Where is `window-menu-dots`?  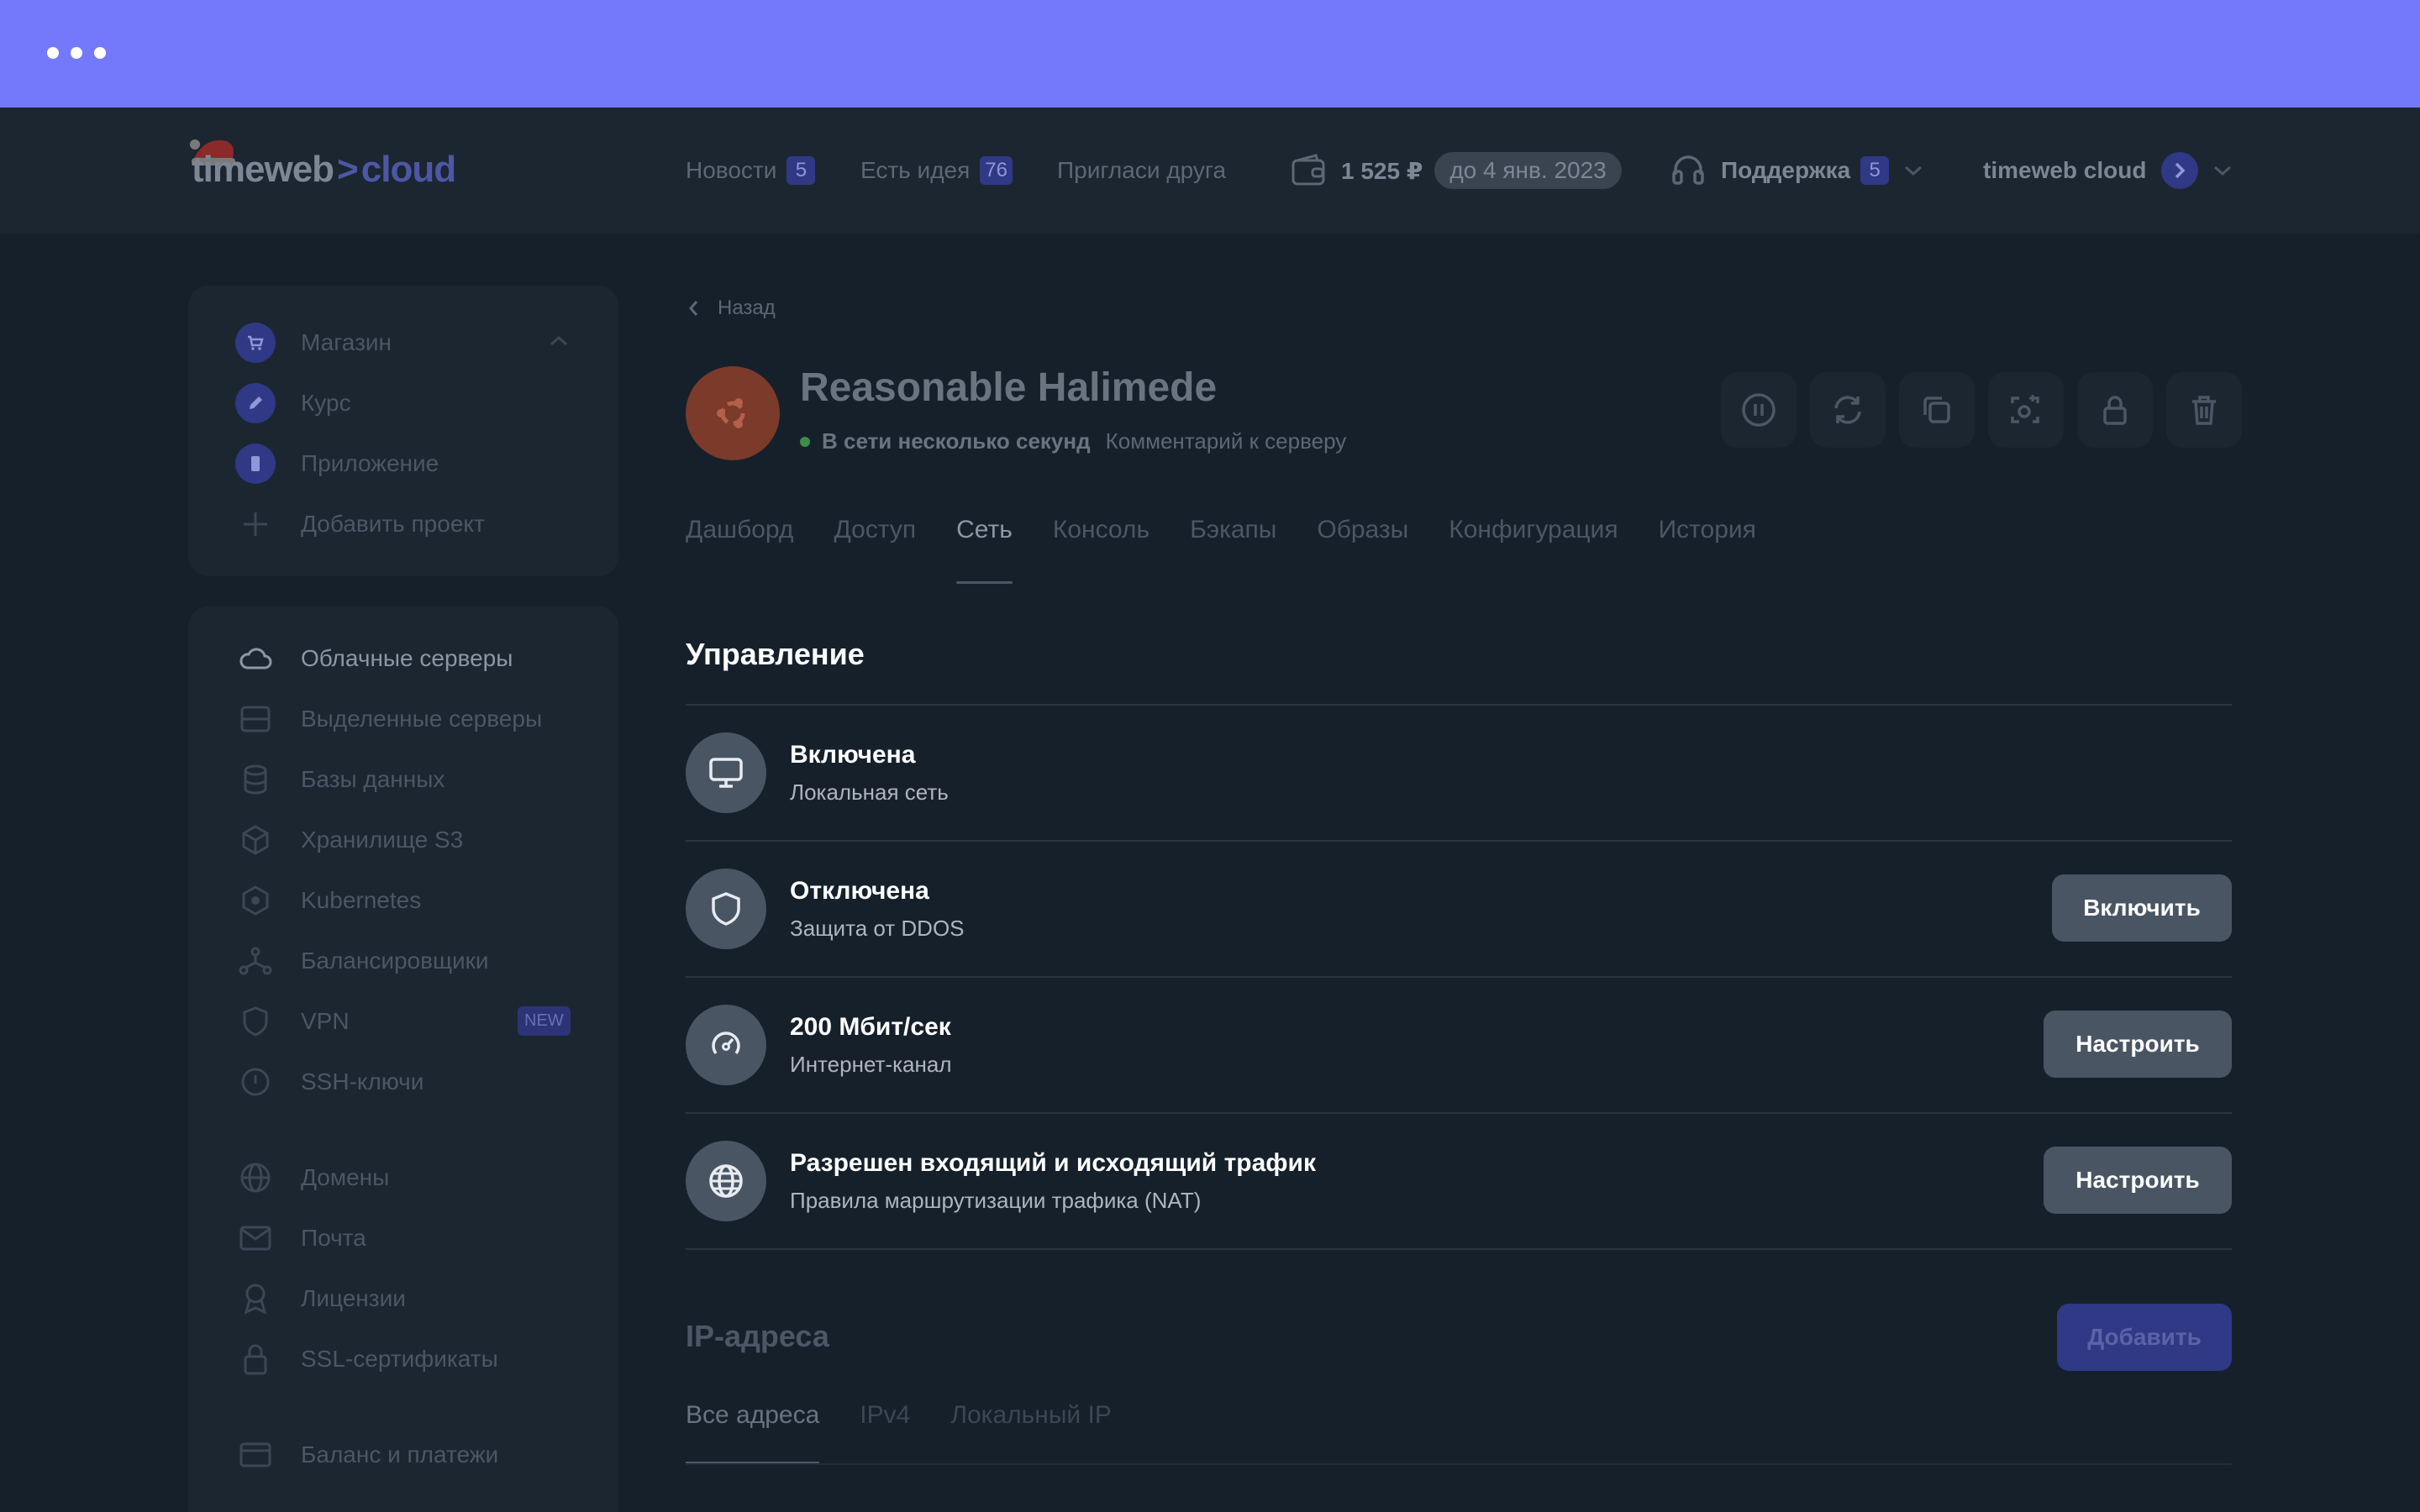 window-menu-dots is located at coordinates (77, 53).